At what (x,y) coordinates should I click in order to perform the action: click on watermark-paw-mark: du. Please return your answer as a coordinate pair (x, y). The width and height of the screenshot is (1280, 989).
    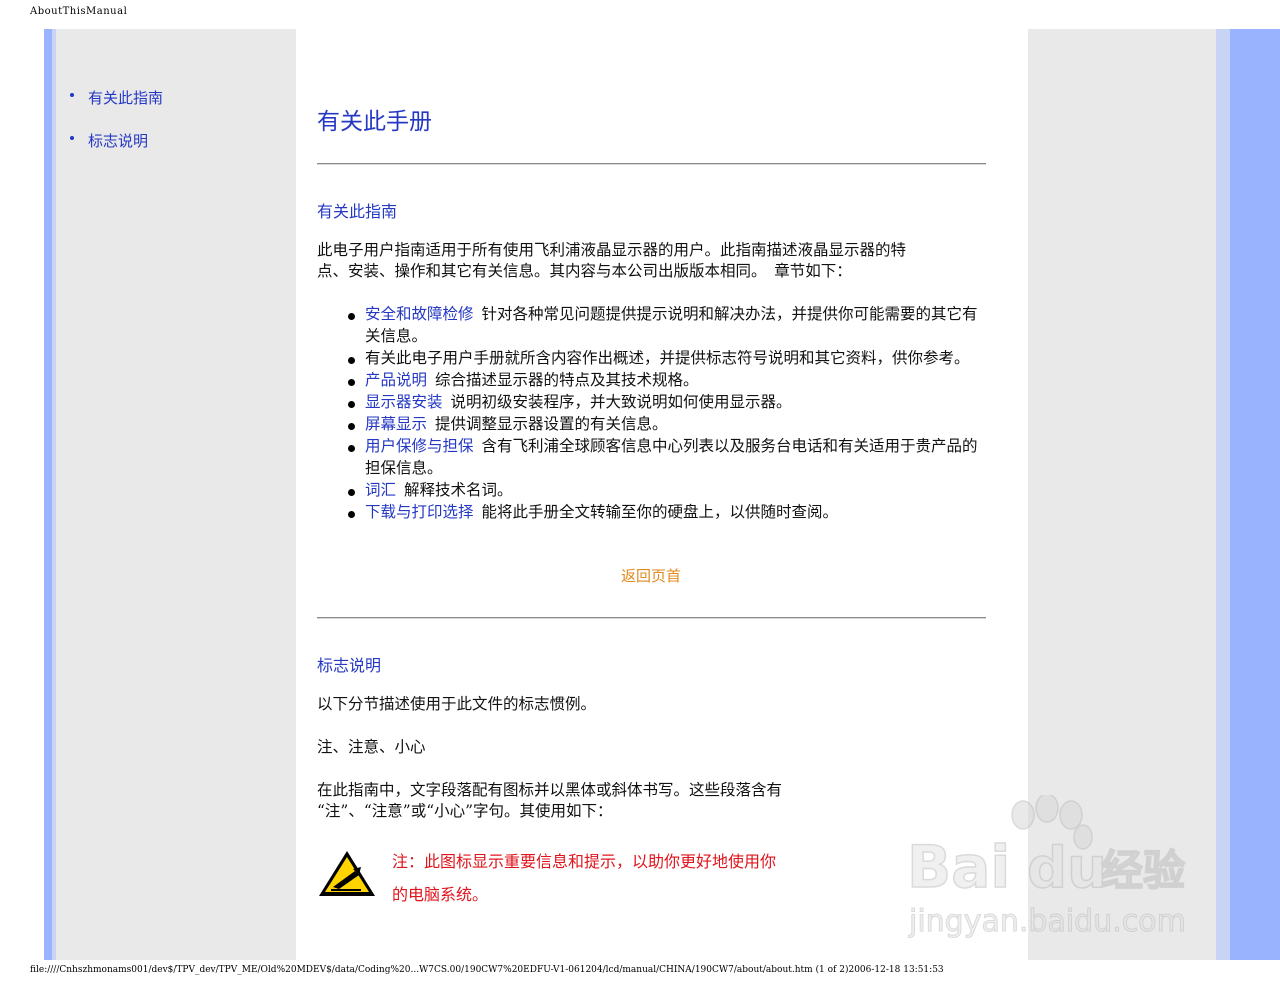
    Looking at the image, I should click on (1067, 868).